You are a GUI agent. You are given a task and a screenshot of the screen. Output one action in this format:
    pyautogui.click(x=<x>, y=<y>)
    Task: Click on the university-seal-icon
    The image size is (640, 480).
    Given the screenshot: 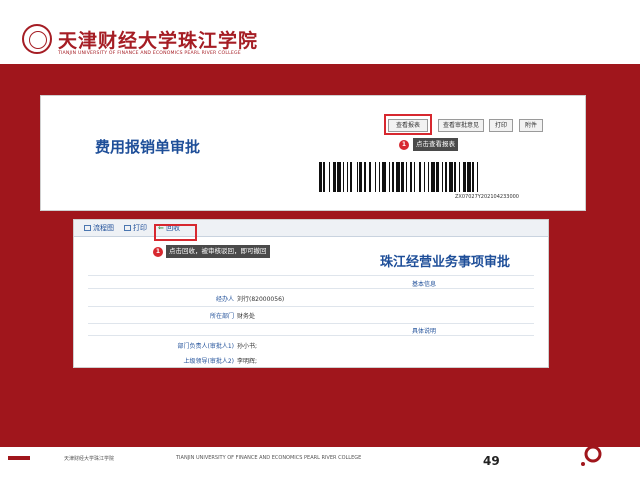 What is the action you would take?
    pyautogui.click(x=37, y=39)
    